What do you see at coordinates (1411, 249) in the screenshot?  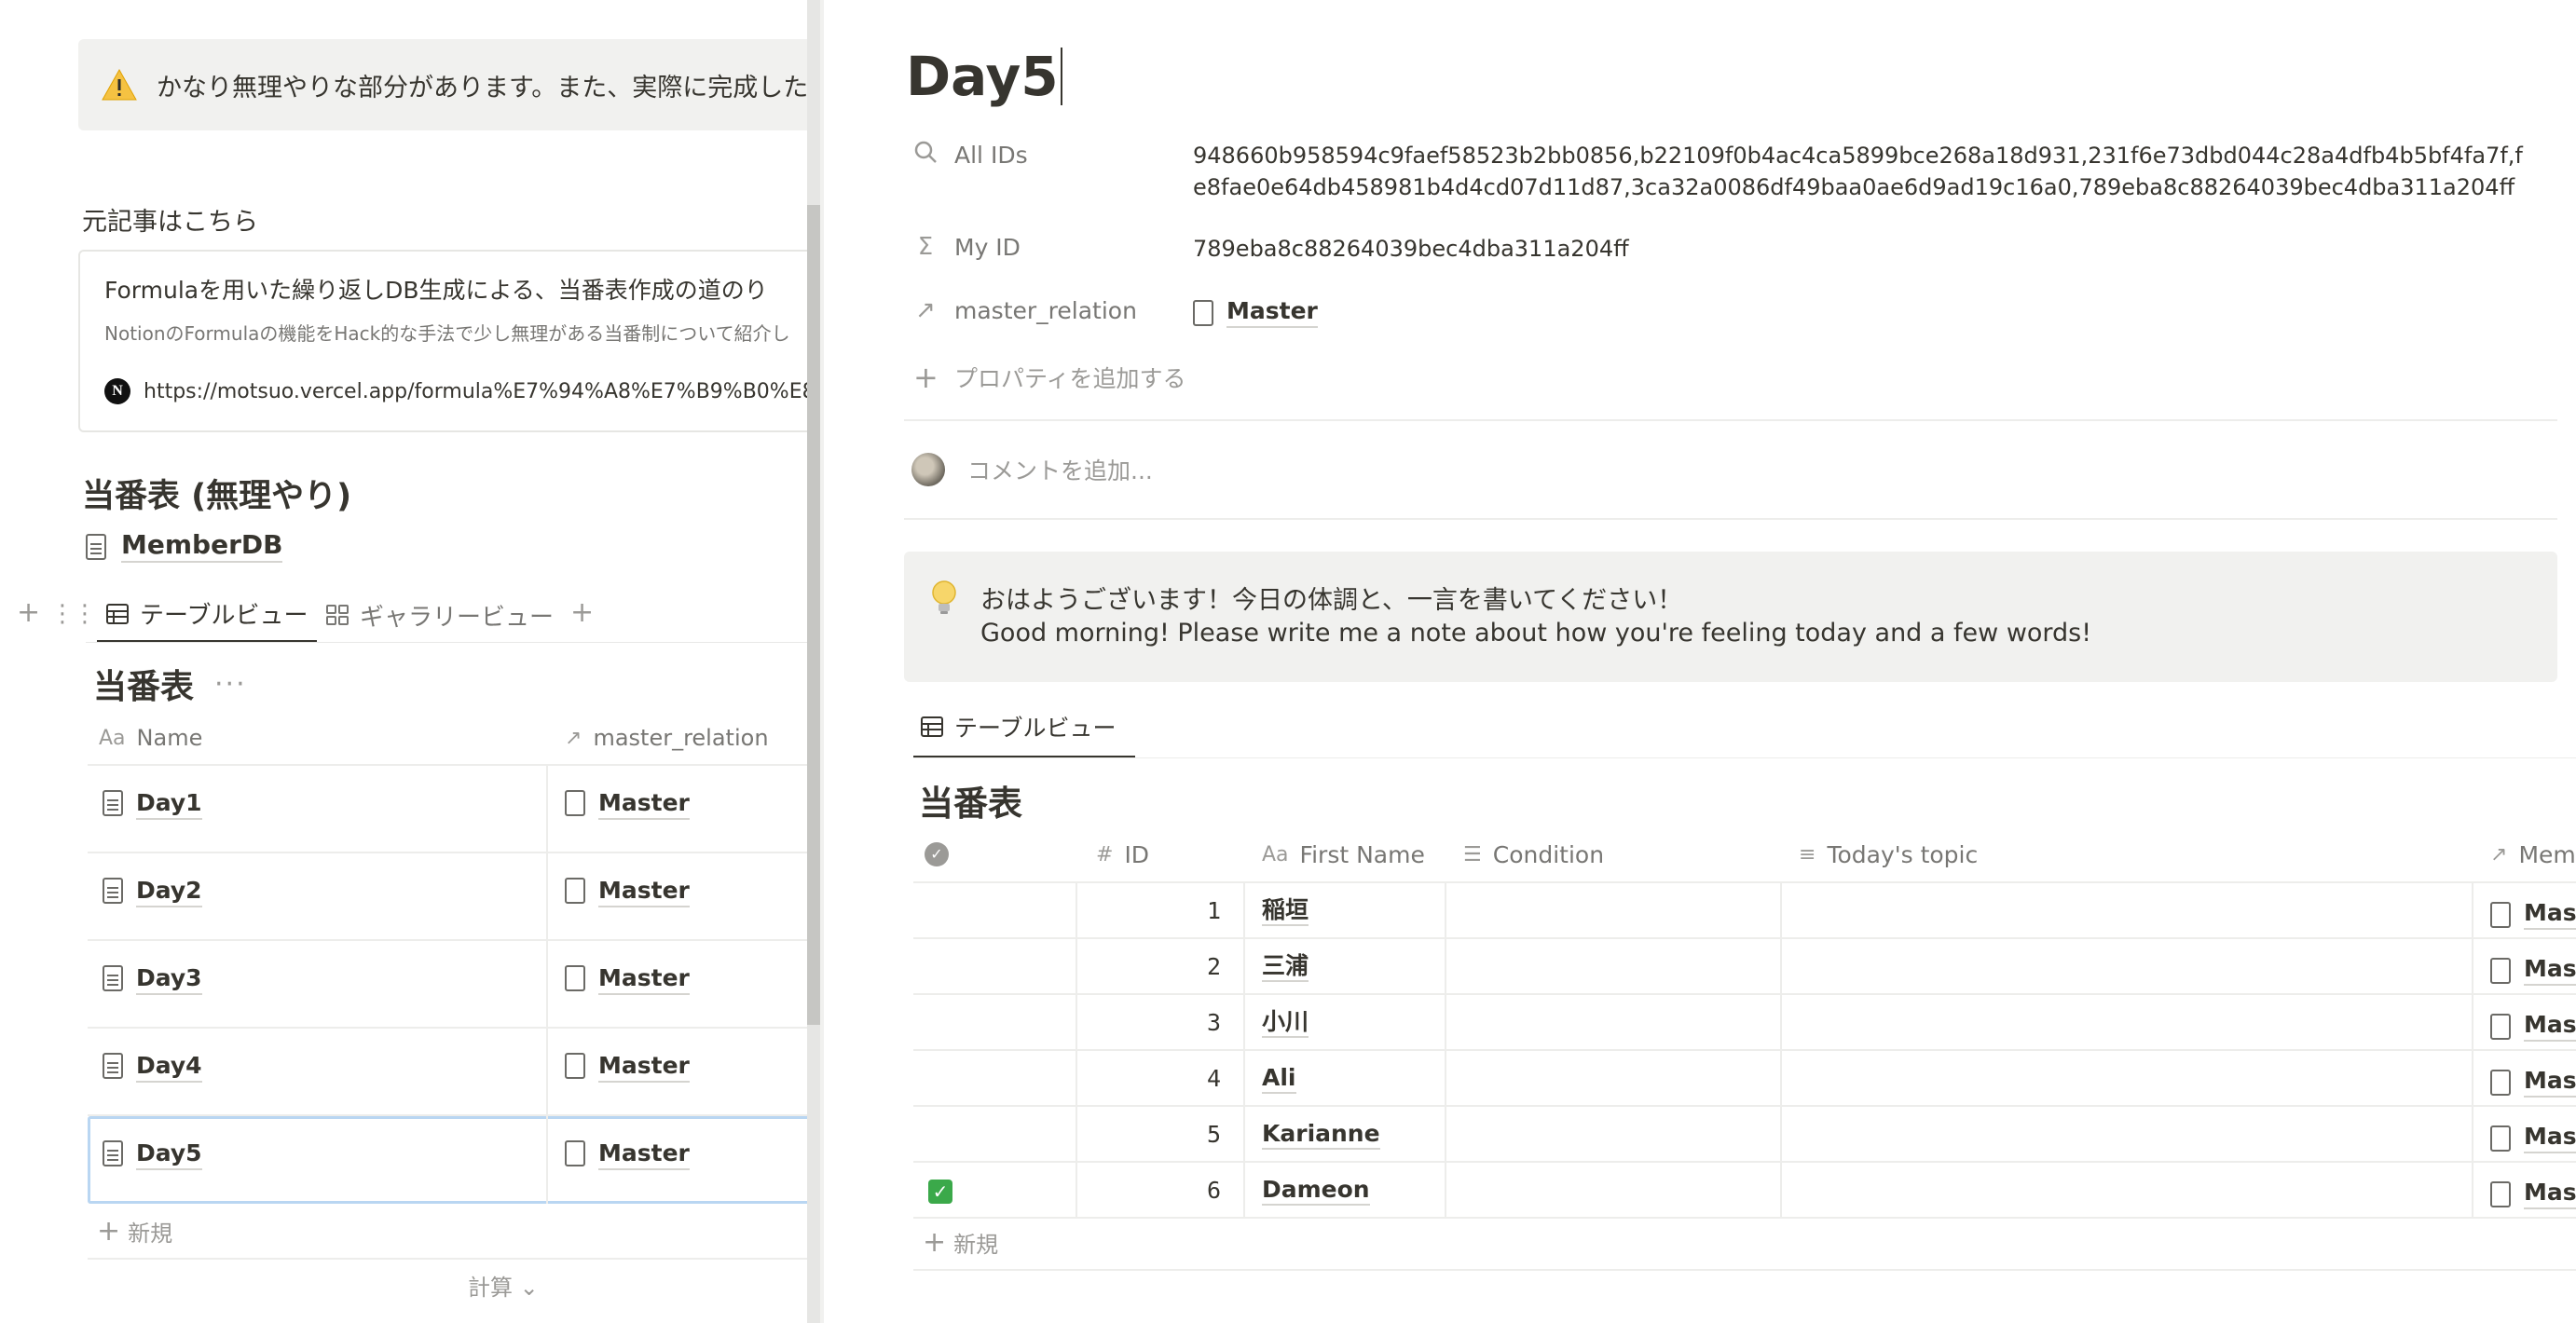 I see `my-id-value: 789eba8c88264039bec4dba311a204ff` at bounding box center [1411, 249].